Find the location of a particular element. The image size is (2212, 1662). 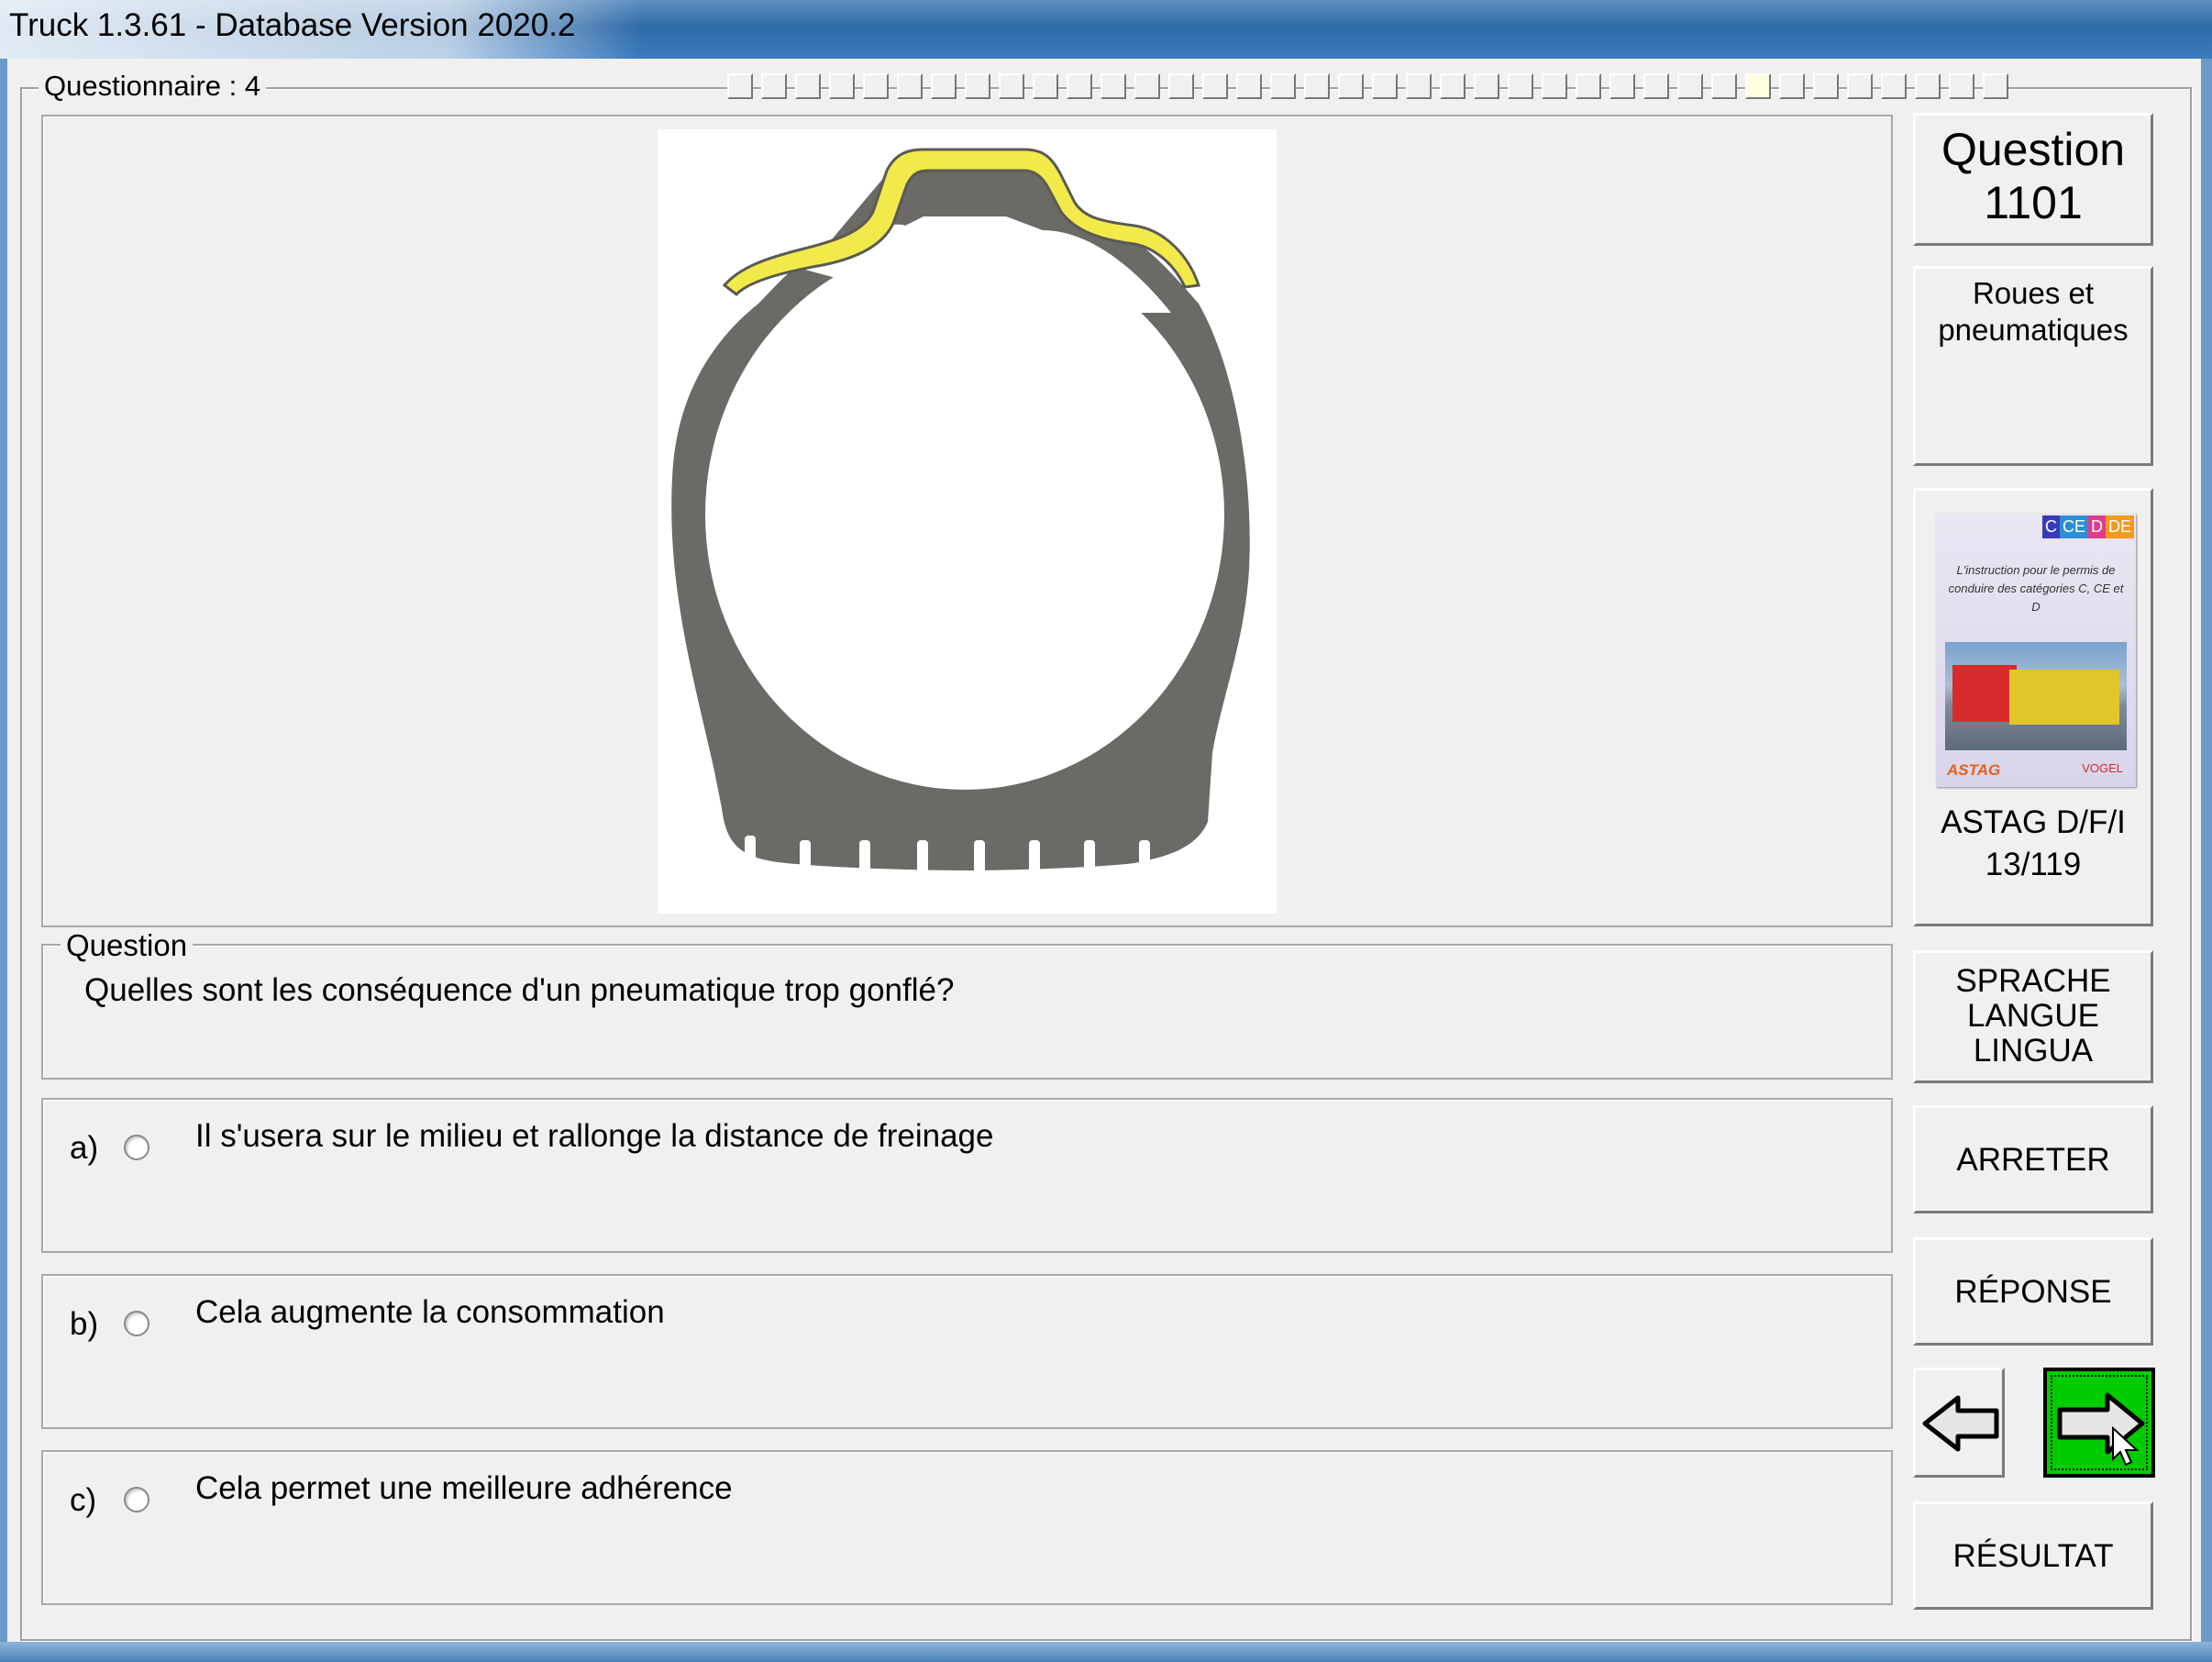

badge-de: DE is located at coordinates (2120, 526).